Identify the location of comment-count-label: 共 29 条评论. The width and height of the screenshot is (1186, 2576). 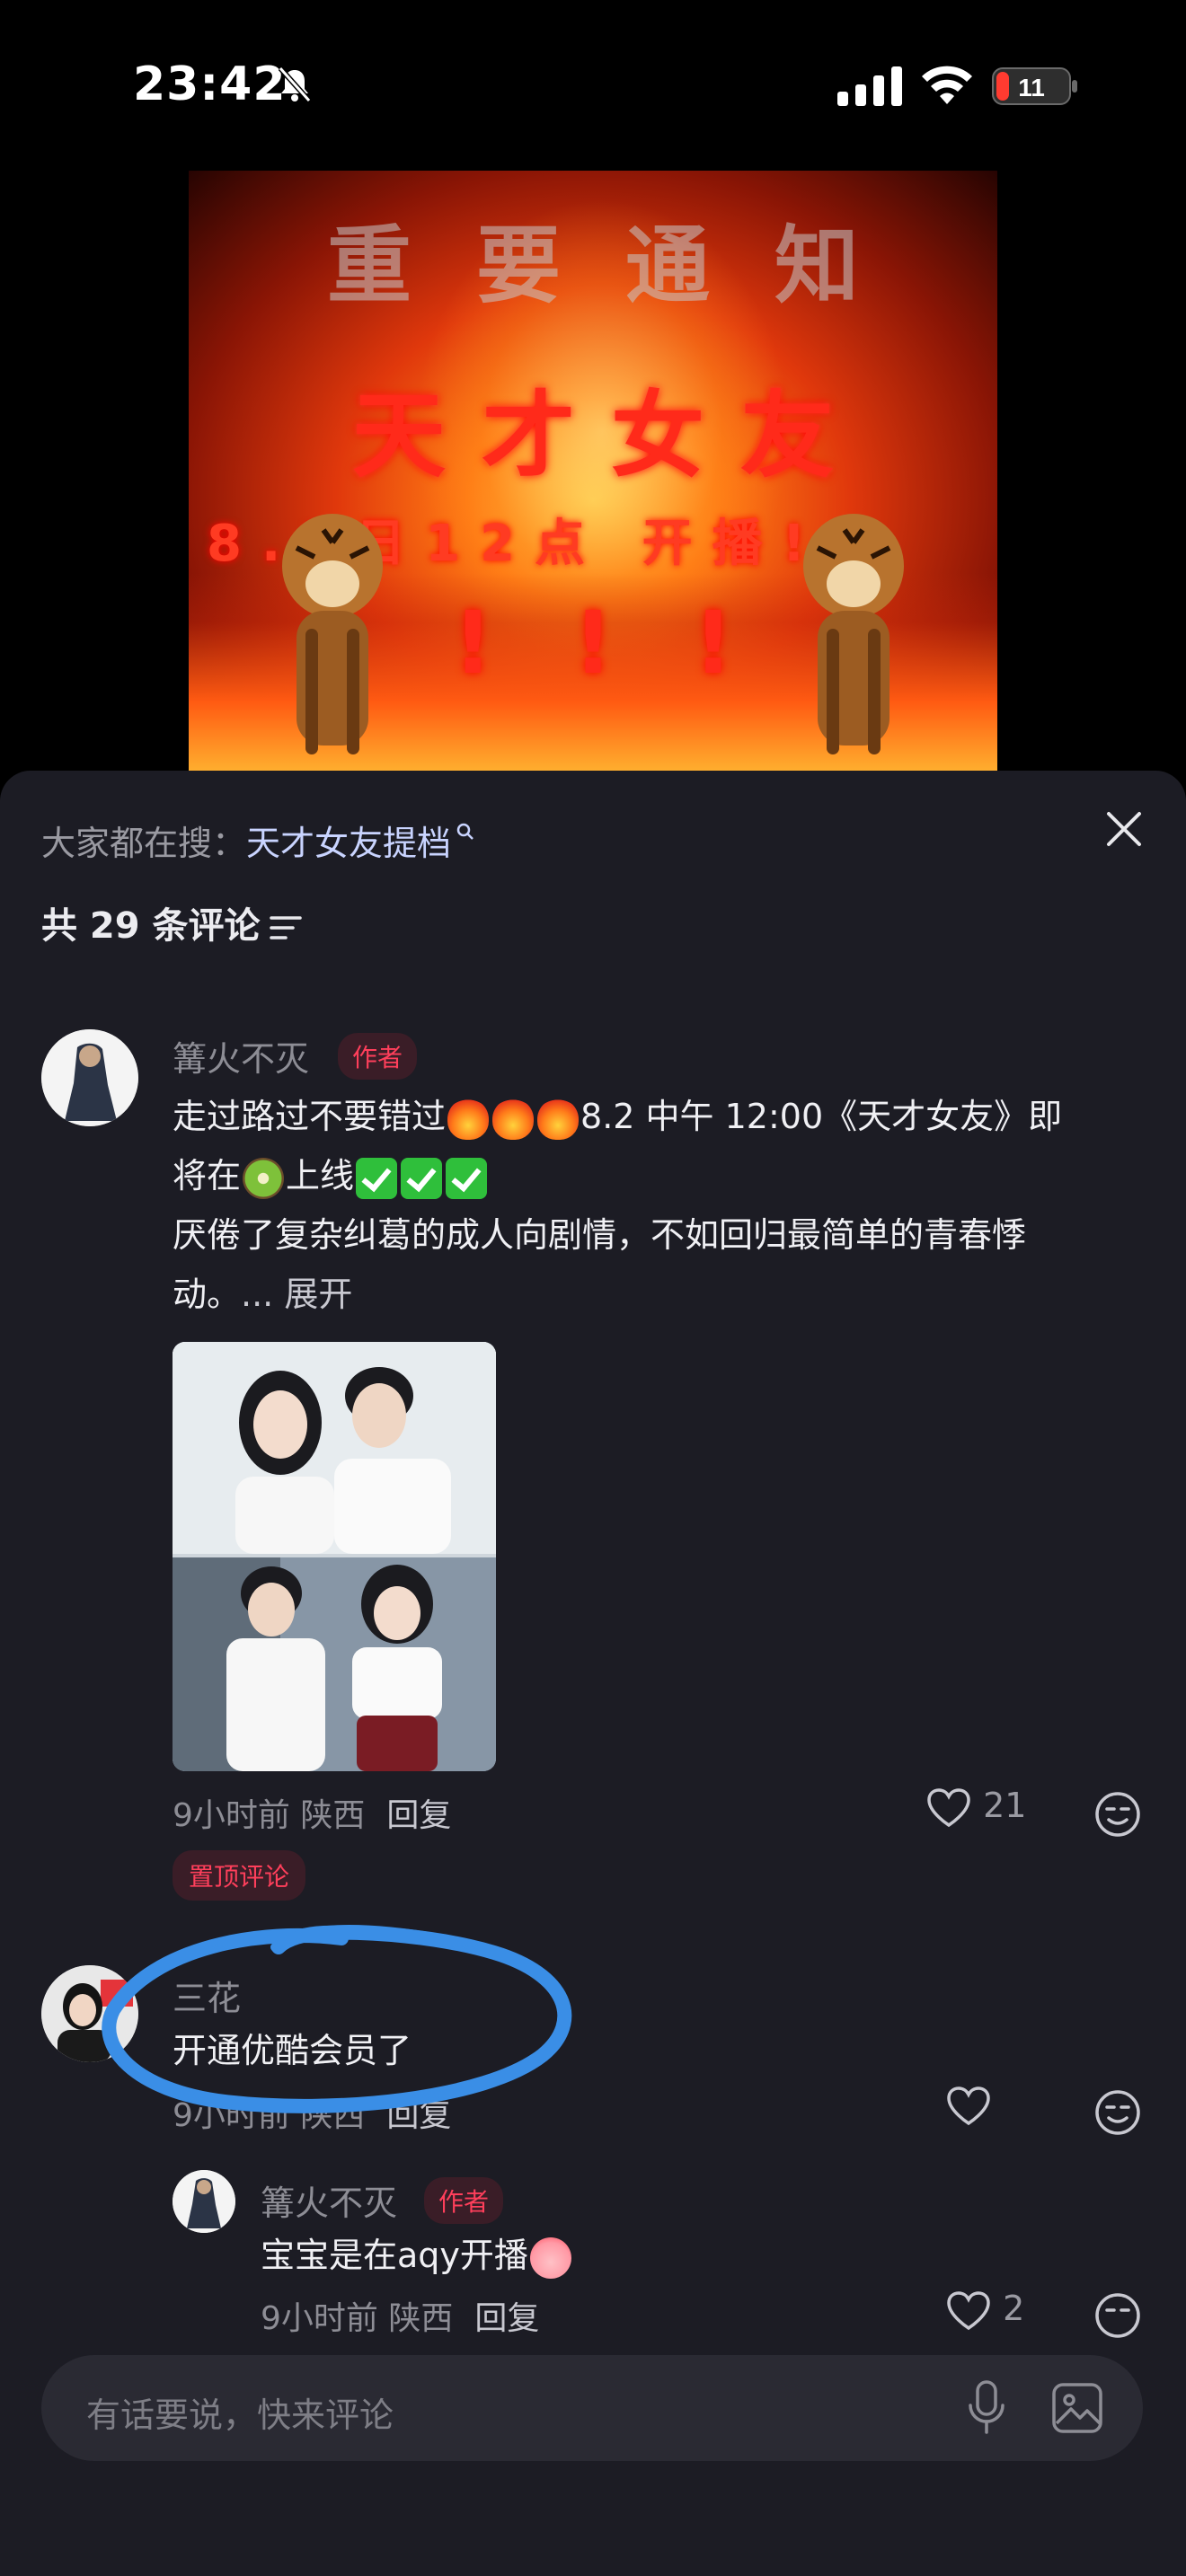
(151, 926).